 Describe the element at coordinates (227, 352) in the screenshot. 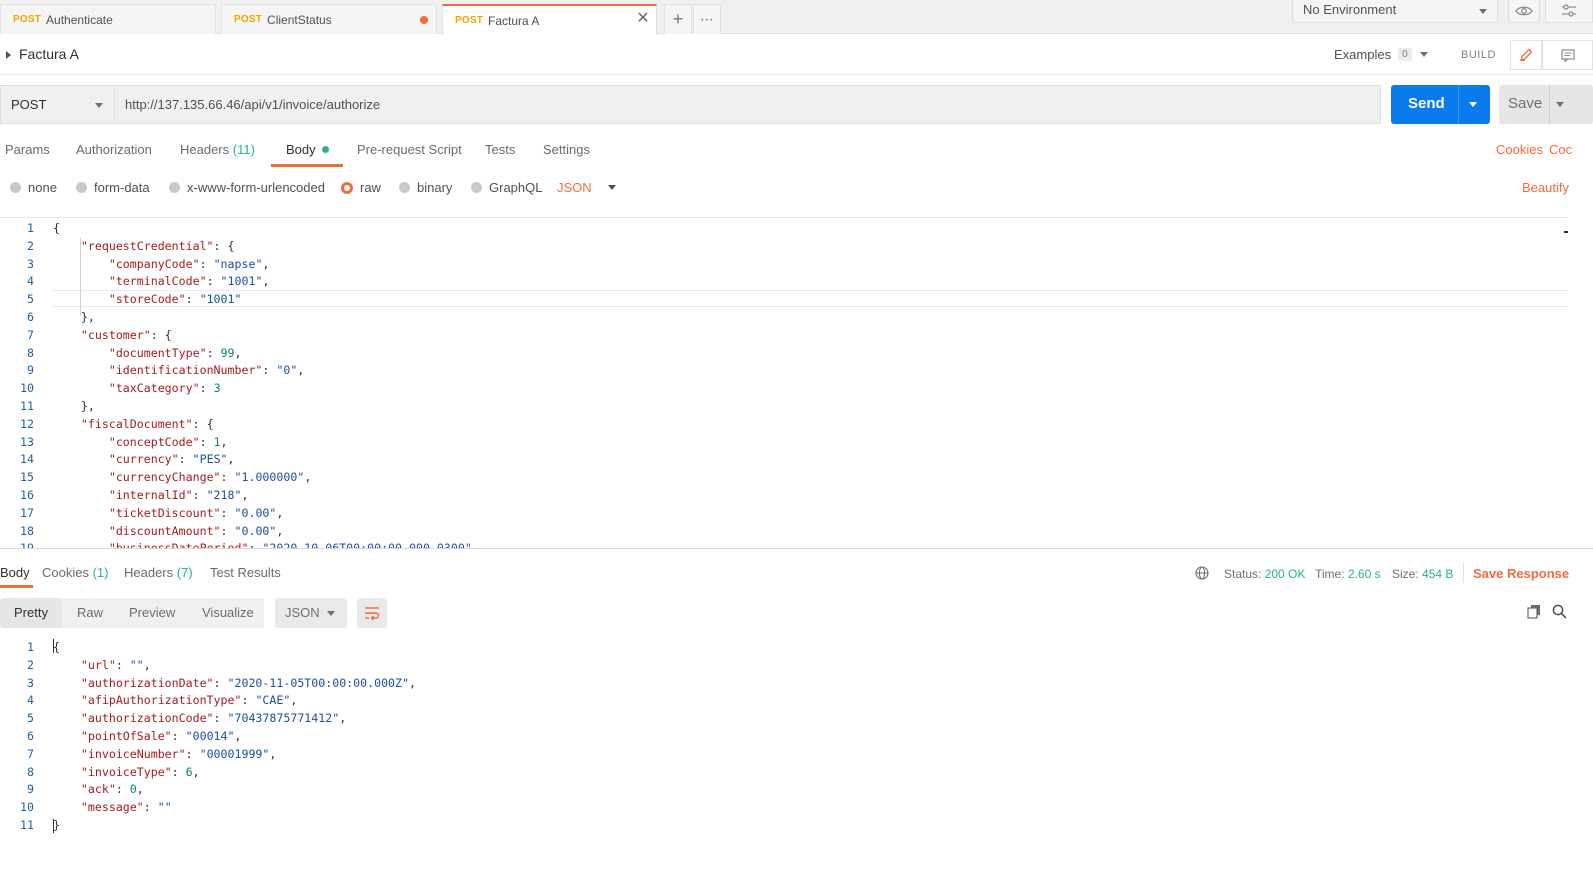

I see `code-token: 99` at that location.